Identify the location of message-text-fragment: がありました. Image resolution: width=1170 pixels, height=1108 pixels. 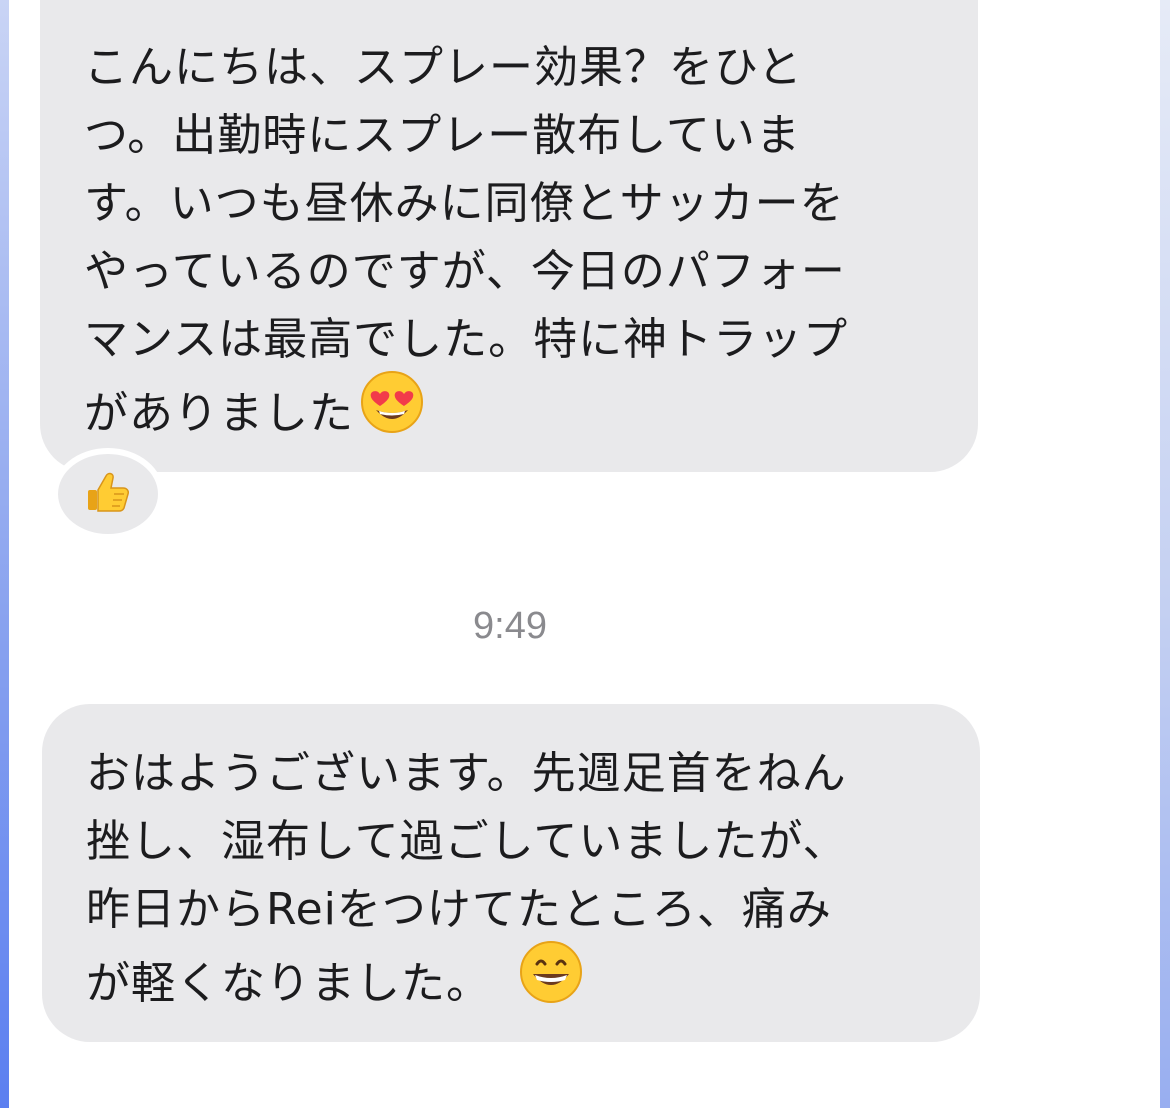
(219, 413).